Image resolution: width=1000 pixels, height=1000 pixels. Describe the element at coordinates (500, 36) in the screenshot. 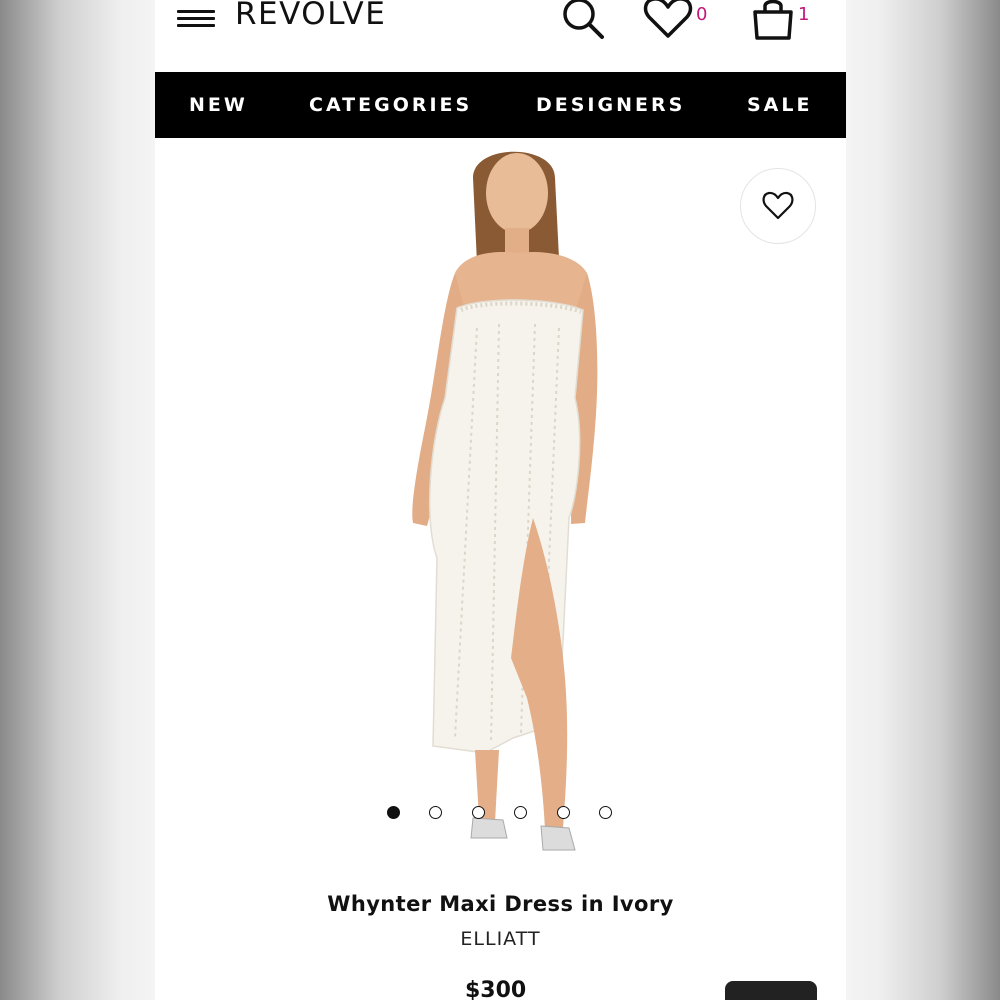

I see `header: REVOLVE 0 1` at that location.